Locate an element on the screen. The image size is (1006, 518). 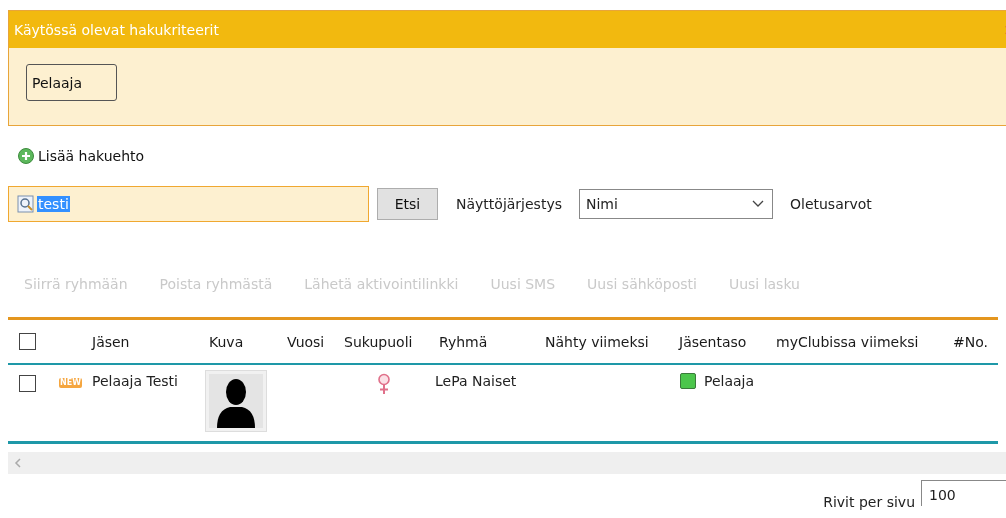
member-name: Pelaaja Testi is located at coordinates (135, 381).